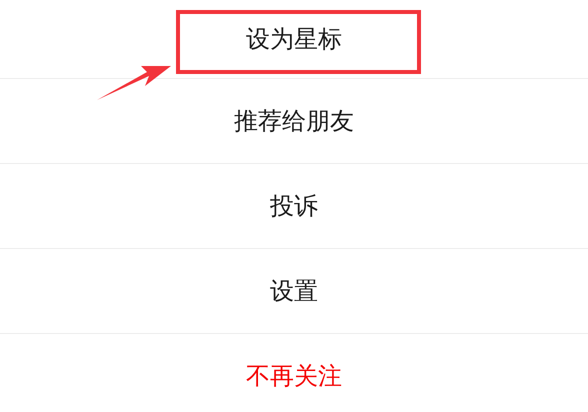 This screenshot has width=588, height=412. Describe the element at coordinates (294, 206) in the screenshot. I see `menu-item: 投诉` at that location.